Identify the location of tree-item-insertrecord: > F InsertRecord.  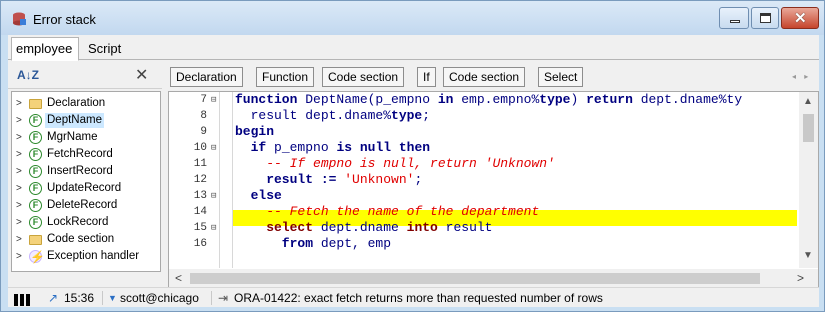
(86, 171).